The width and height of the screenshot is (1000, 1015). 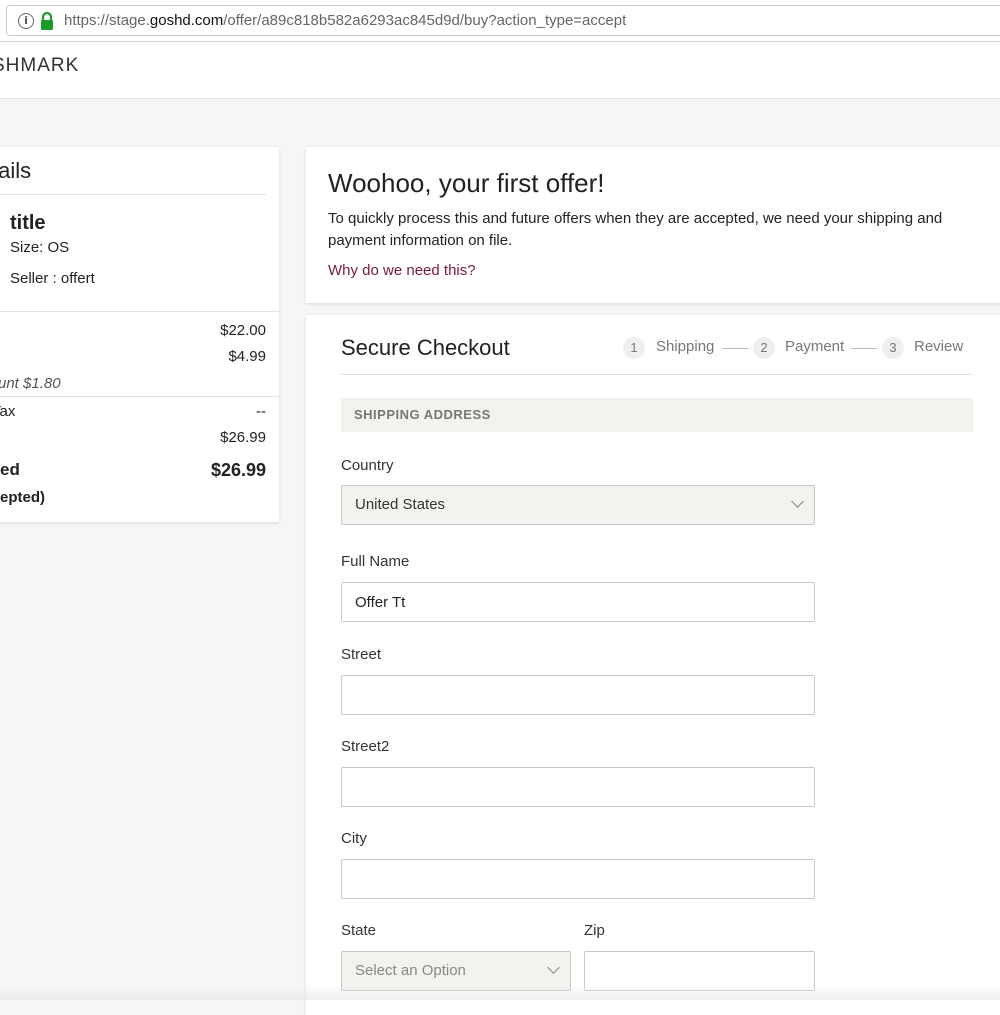 What do you see at coordinates (359, 930) in the screenshot?
I see `state-label: State` at bounding box center [359, 930].